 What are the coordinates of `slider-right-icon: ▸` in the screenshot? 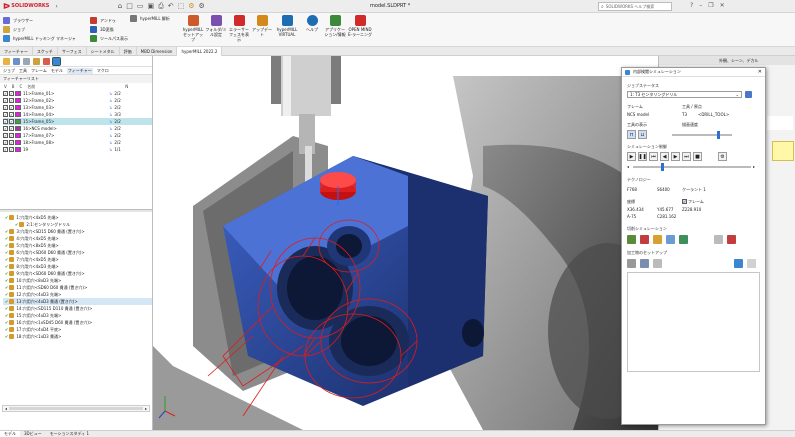 It's located at (754, 166).